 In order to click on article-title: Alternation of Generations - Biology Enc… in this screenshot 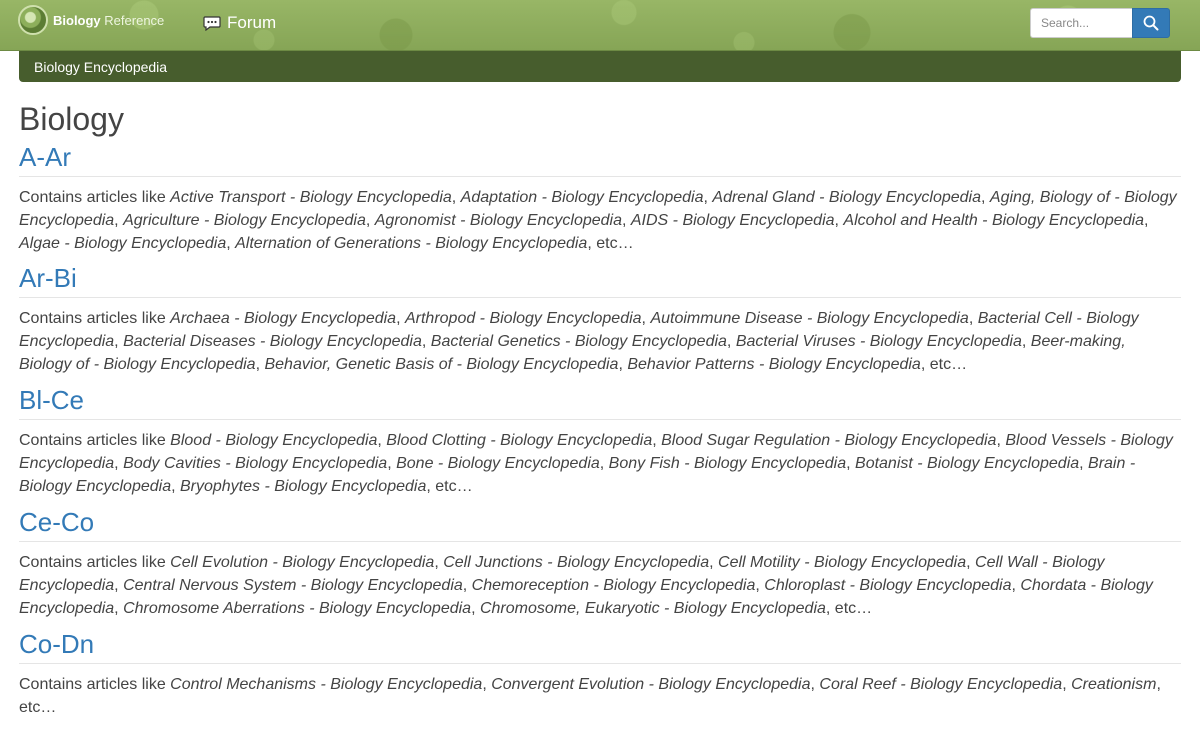, I will do `click(411, 243)`.